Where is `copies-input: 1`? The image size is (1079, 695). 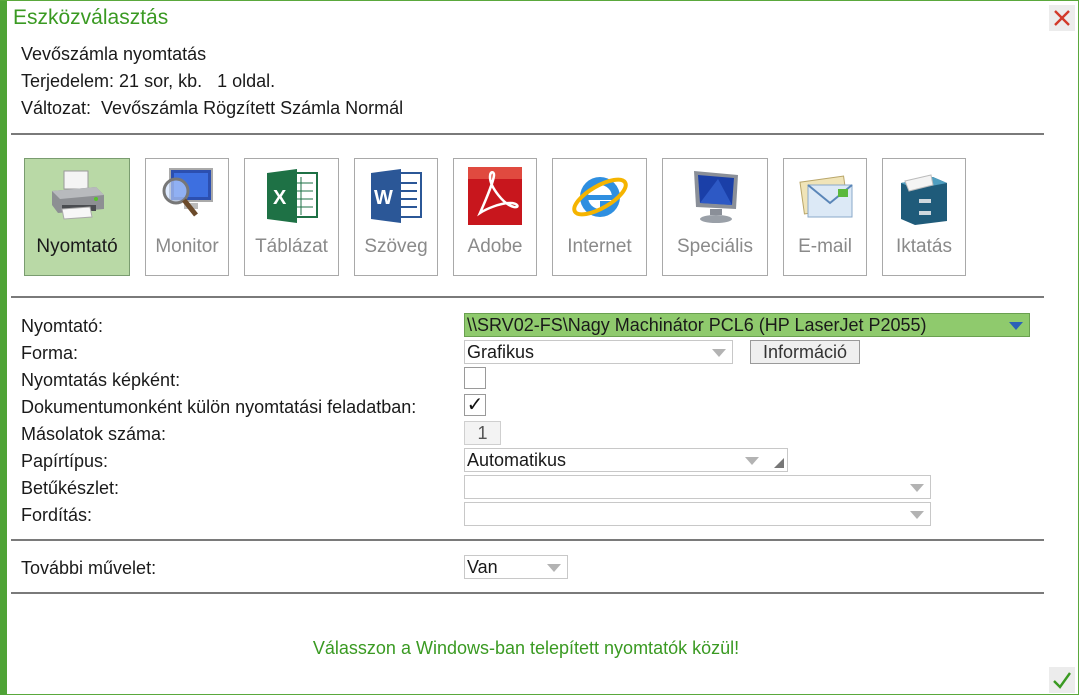 copies-input: 1 is located at coordinates (482, 433).